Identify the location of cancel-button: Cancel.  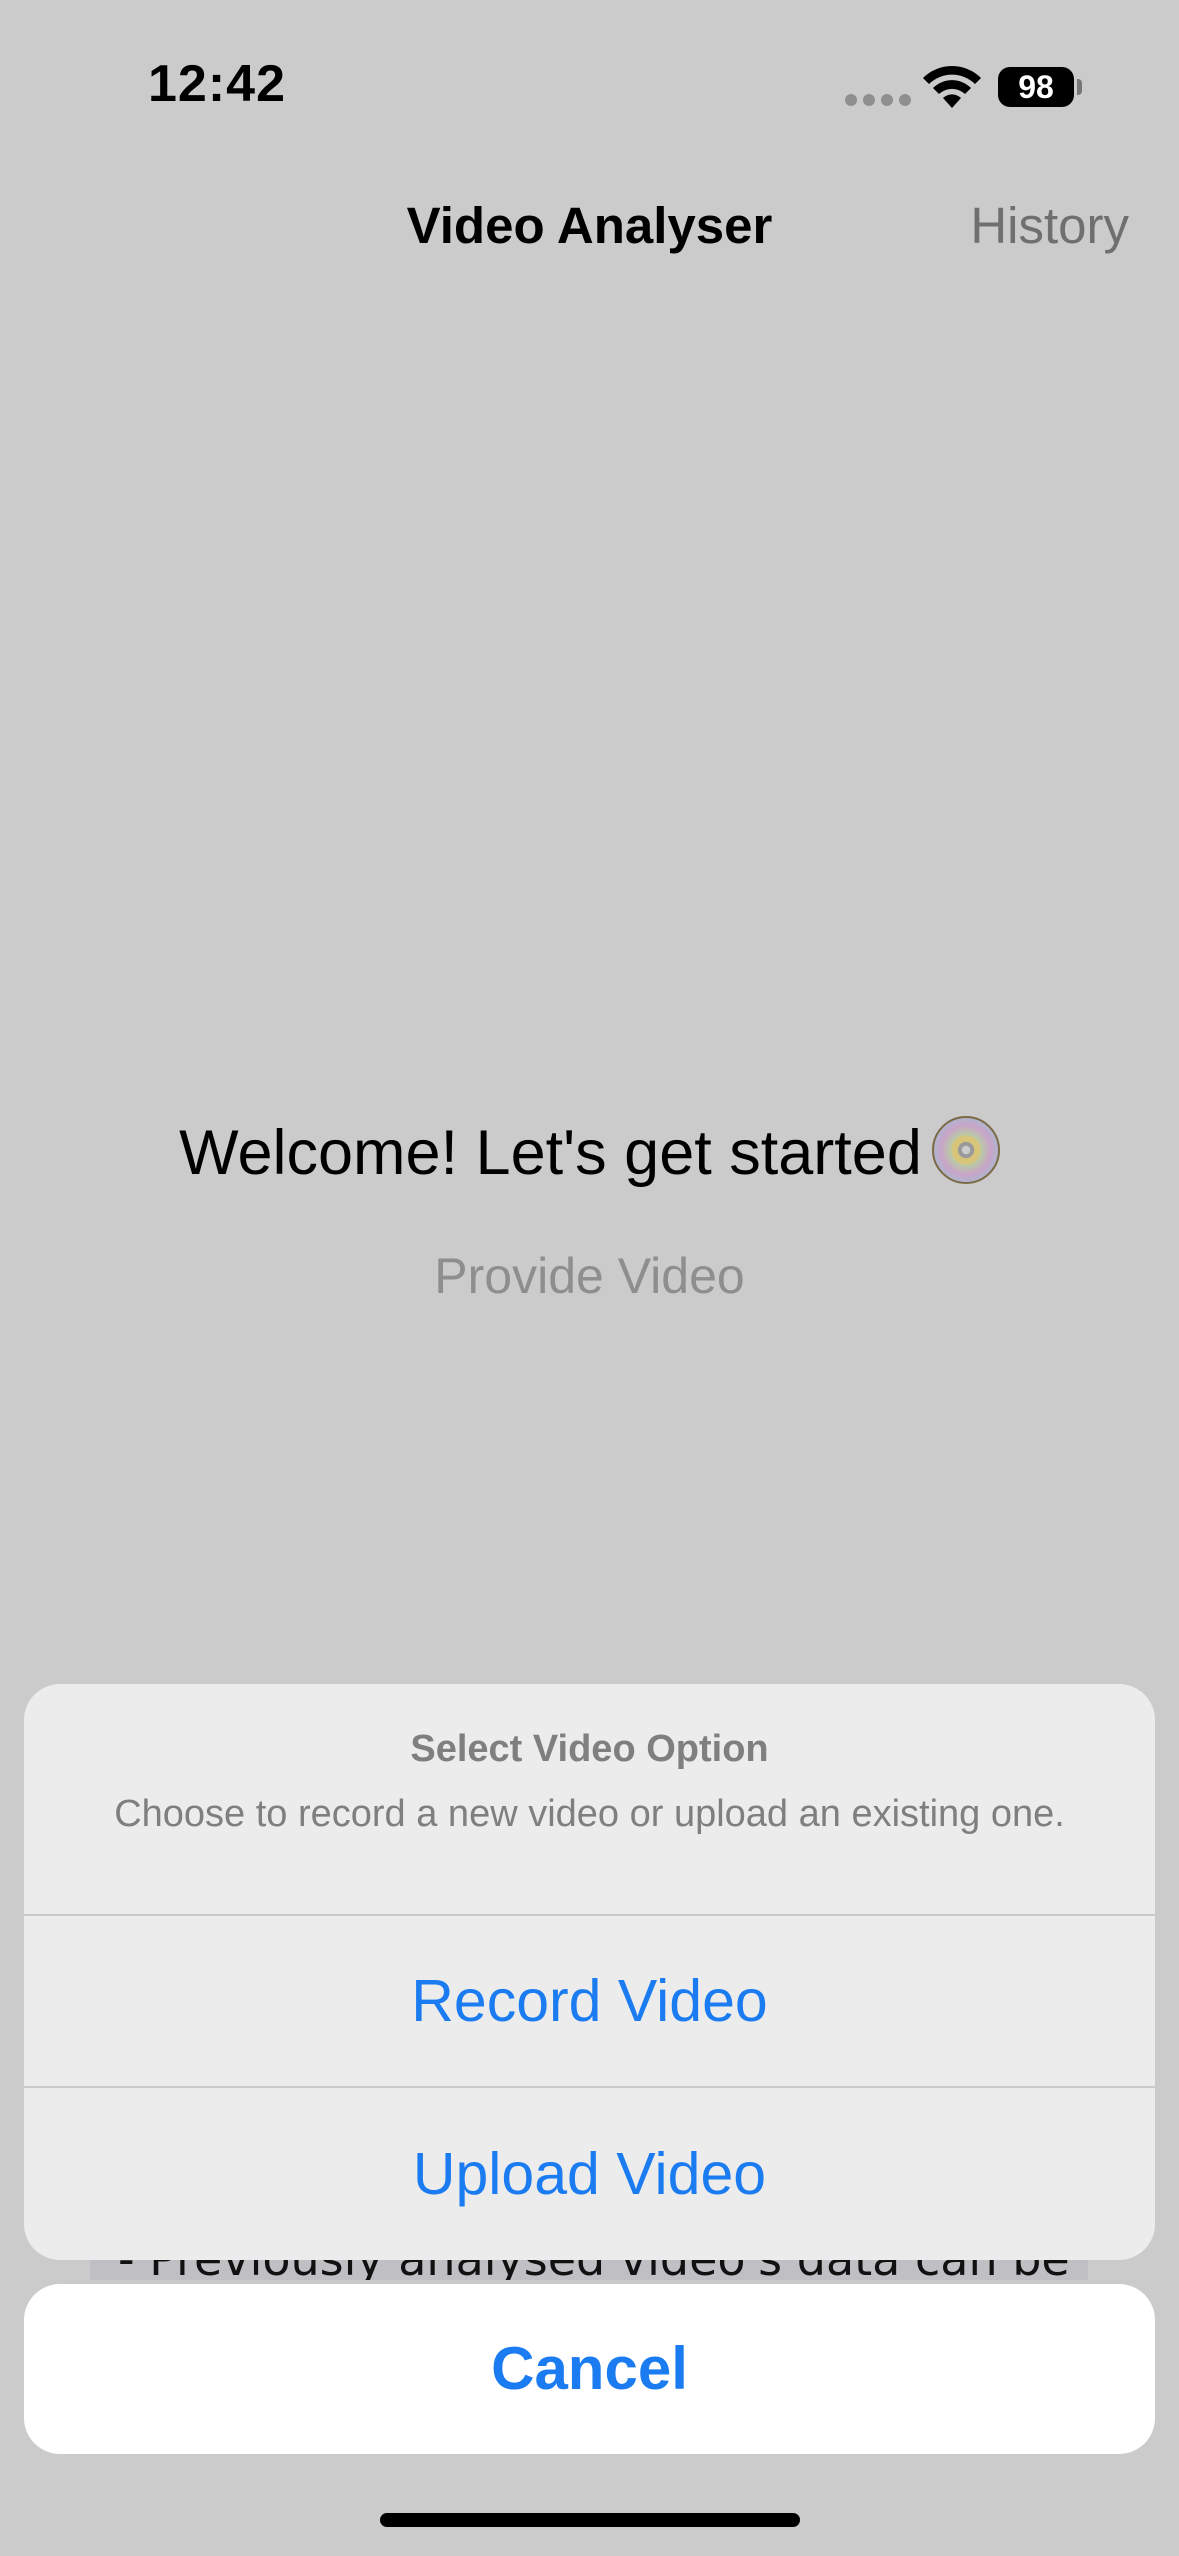
(589, 2369).